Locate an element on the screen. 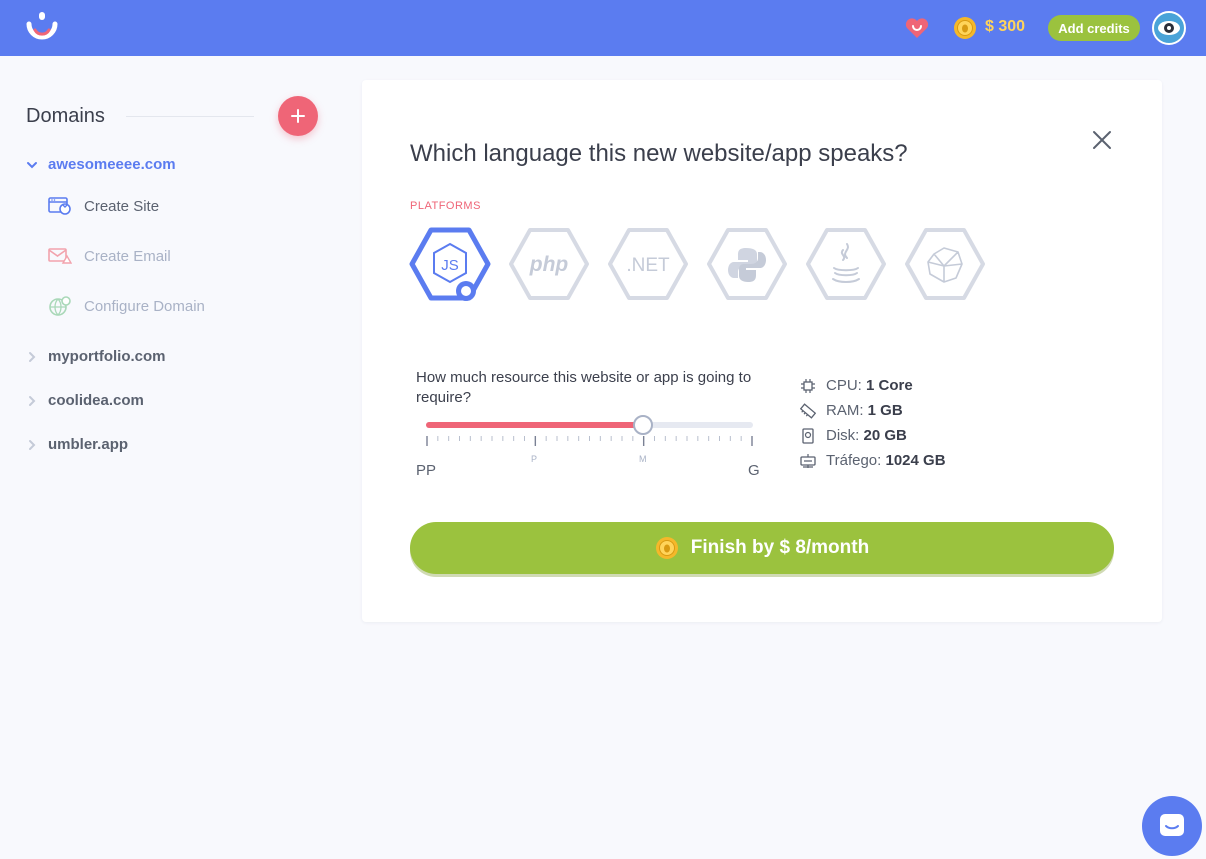 Image resolution: width=1206 pixels, height=859 pixels. create-site-item: Create Site is located at coordinates (103, 206).